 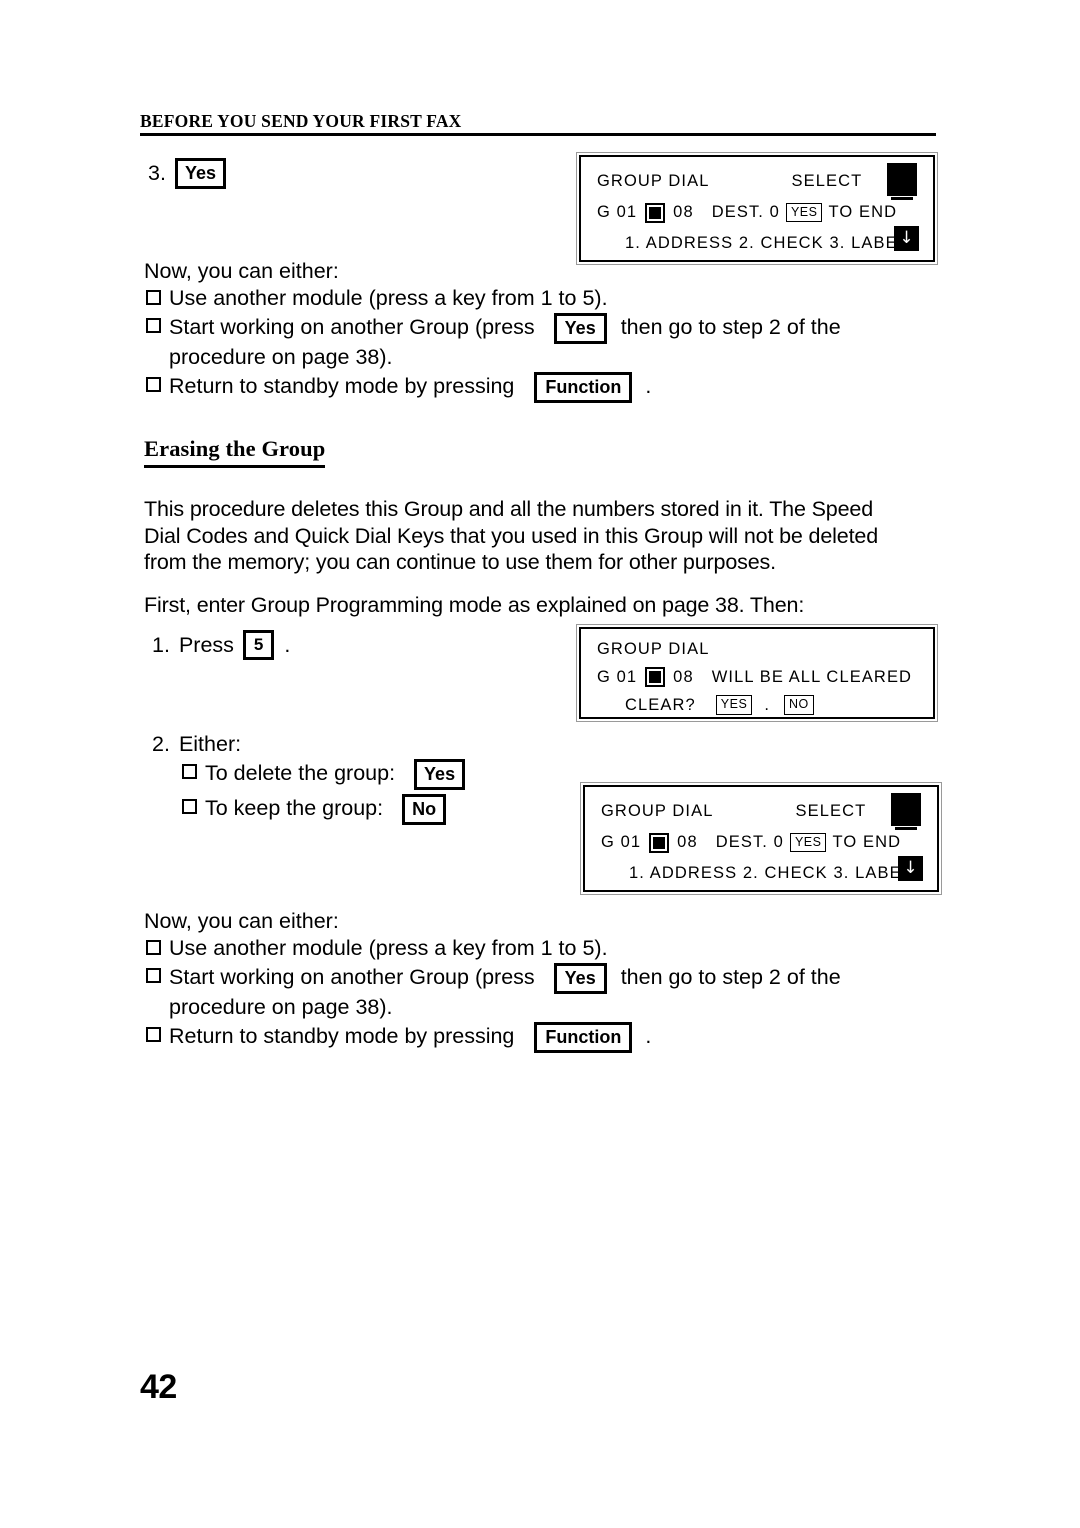 I want to click on lcd1-group-id: G 01, so click(x=617, y=212).